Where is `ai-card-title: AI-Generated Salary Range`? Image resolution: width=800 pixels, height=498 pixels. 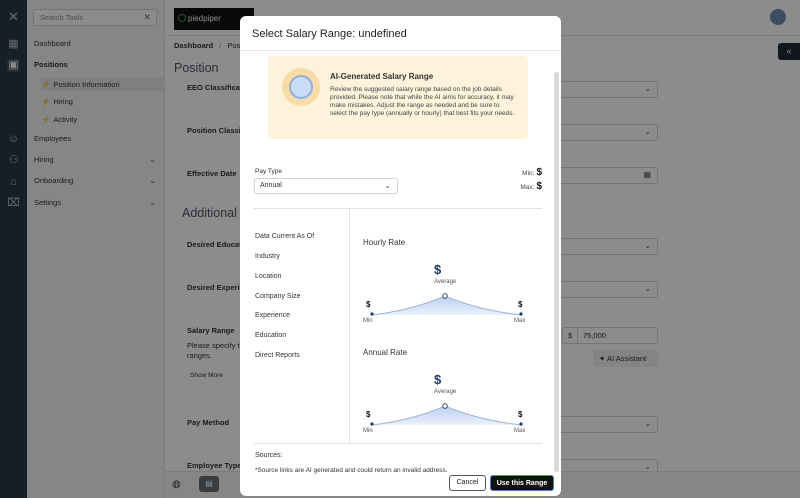
ai-card-title: AI-Generated Salary Range is located at coordinates (382, 76).